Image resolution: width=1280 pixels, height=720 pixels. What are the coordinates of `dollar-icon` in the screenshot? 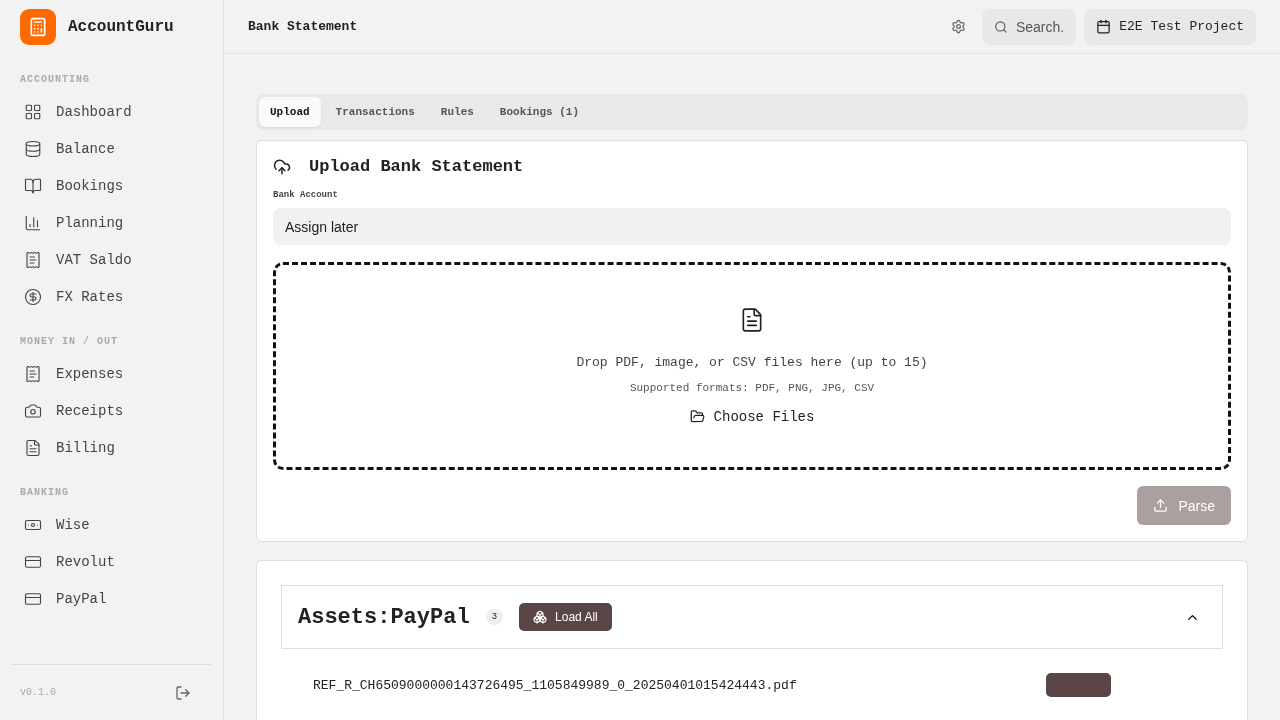 It's located at (33, 296).